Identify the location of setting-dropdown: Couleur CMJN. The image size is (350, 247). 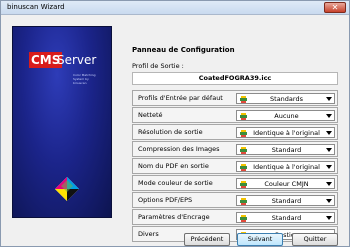
(285, 183).